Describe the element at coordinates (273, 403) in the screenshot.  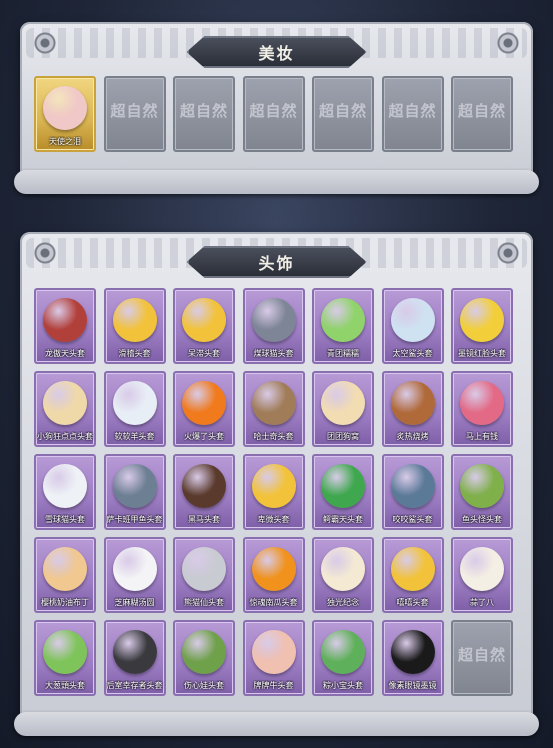
I see `husky-sunglasses-icon` at that location.